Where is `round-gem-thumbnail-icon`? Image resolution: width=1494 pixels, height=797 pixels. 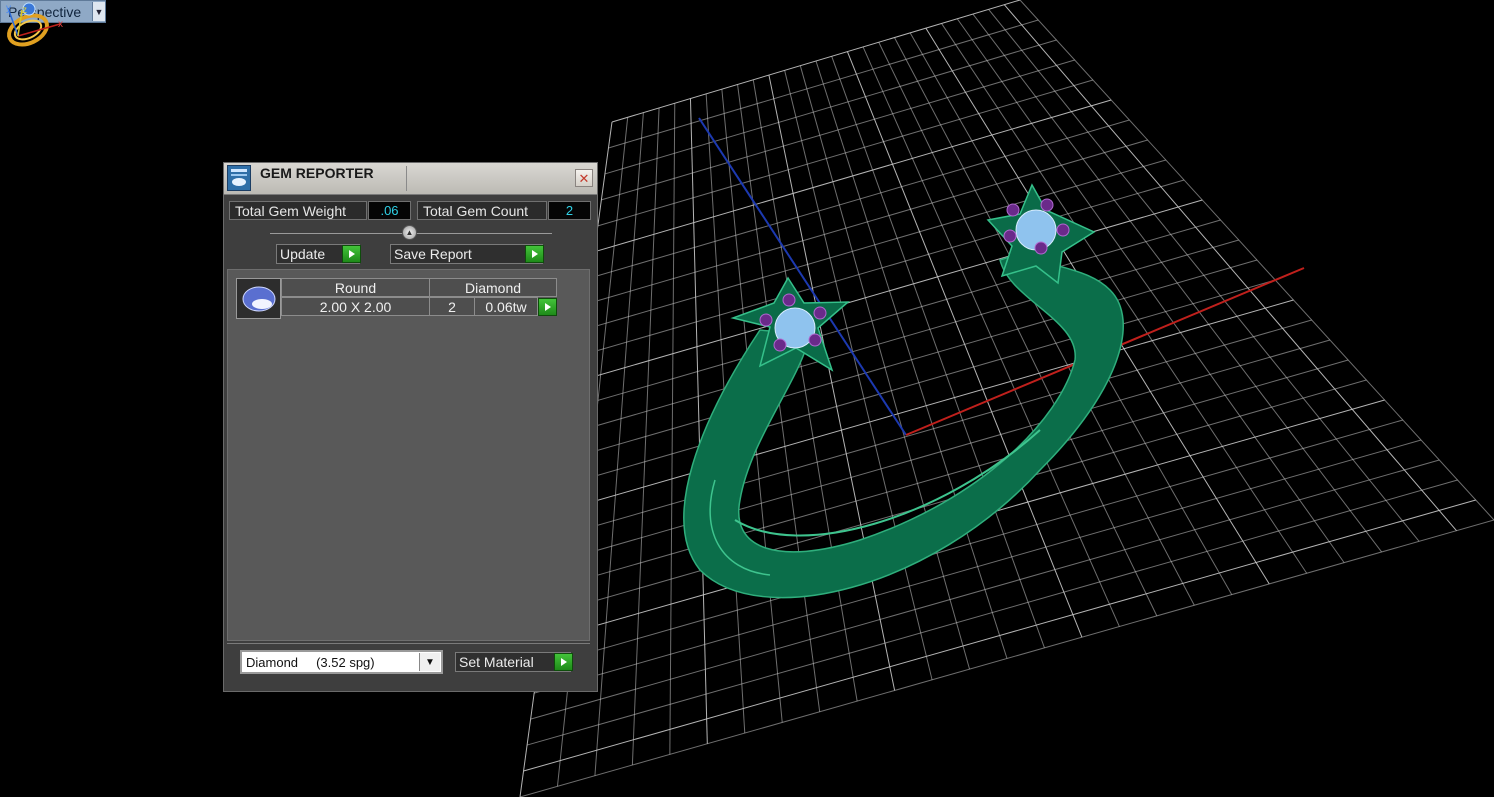
round-gem-thumbnail-icon is located at coordinates (258, 298).